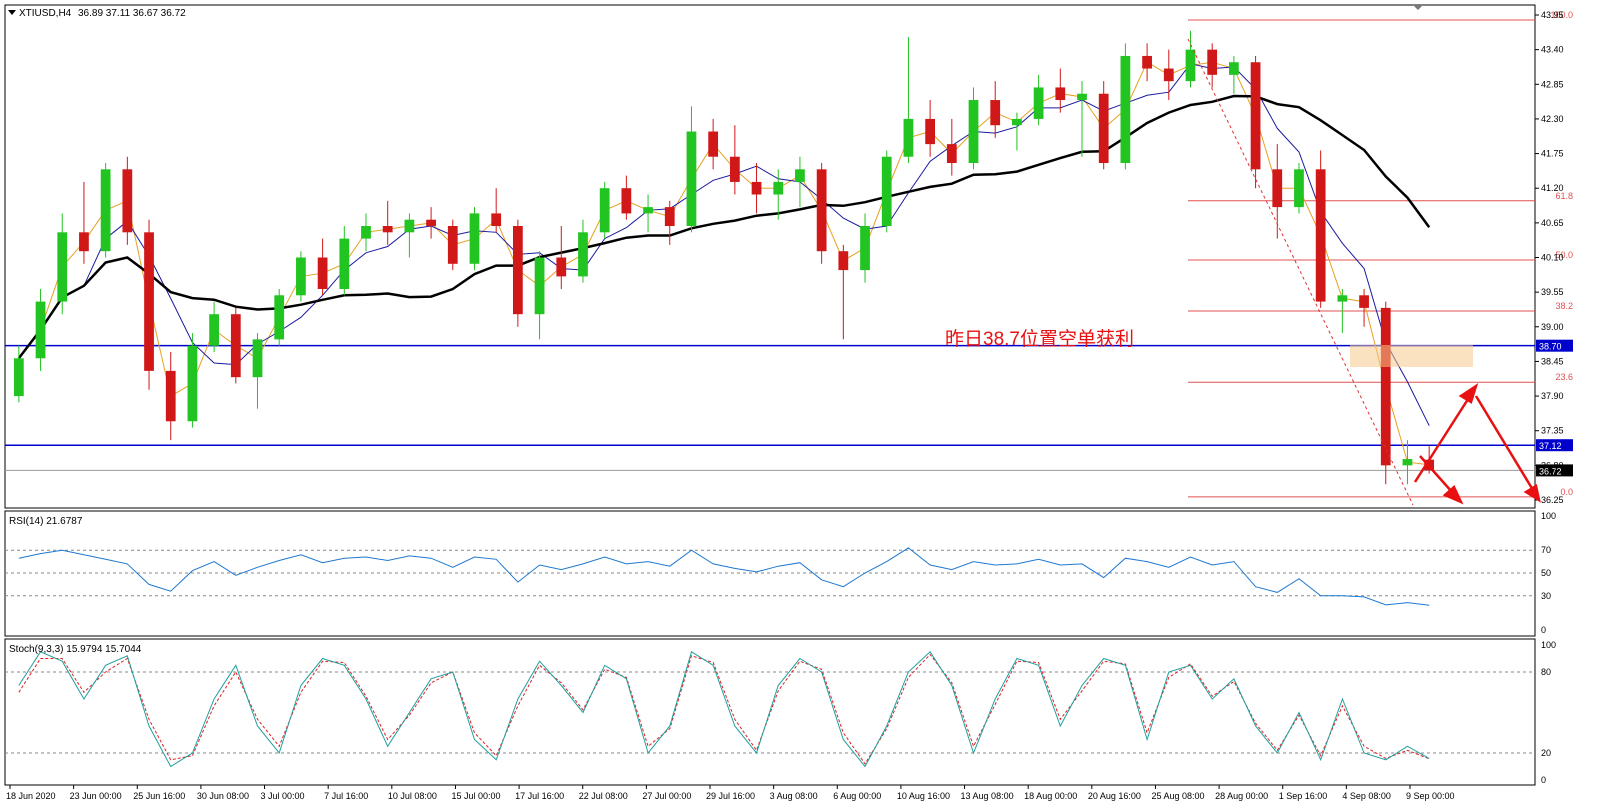 This screenshot has height=809, width=1619. What do you see at coordinates (96, 796) in the screenshot?
I see `time-tick-label: 23 Jun 00:00` at bounding box center [96, 796].